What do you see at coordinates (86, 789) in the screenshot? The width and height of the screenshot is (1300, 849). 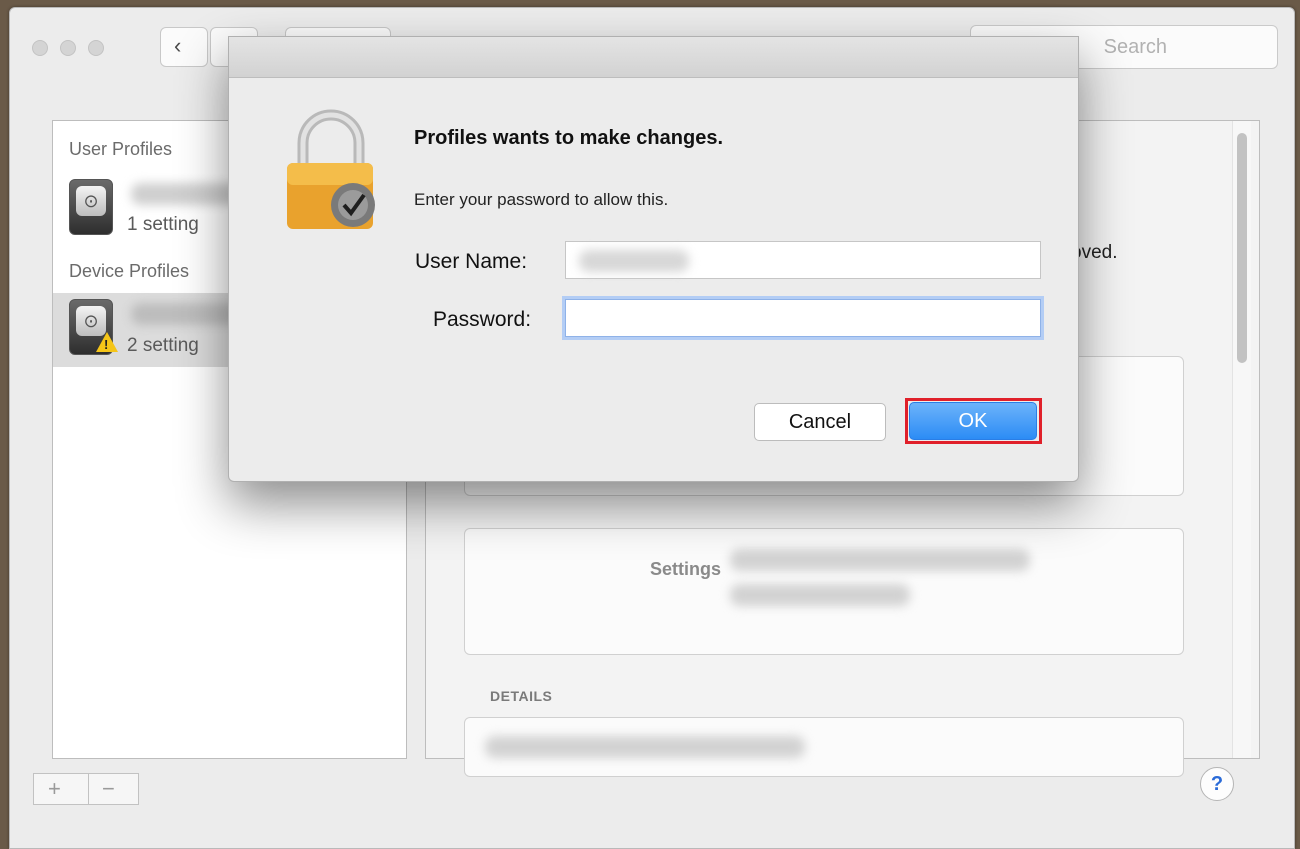 I see `add-remove-buttons: + −` at bounding box center [86, 789].